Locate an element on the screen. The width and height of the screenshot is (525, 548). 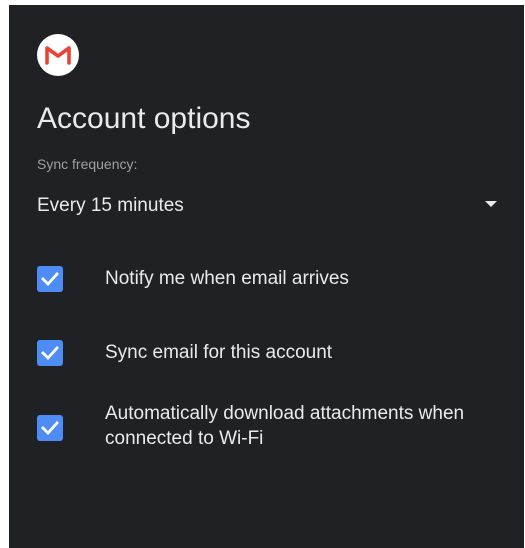
sync-email-label: Sync email for this account is located at coordinates (219, 352).